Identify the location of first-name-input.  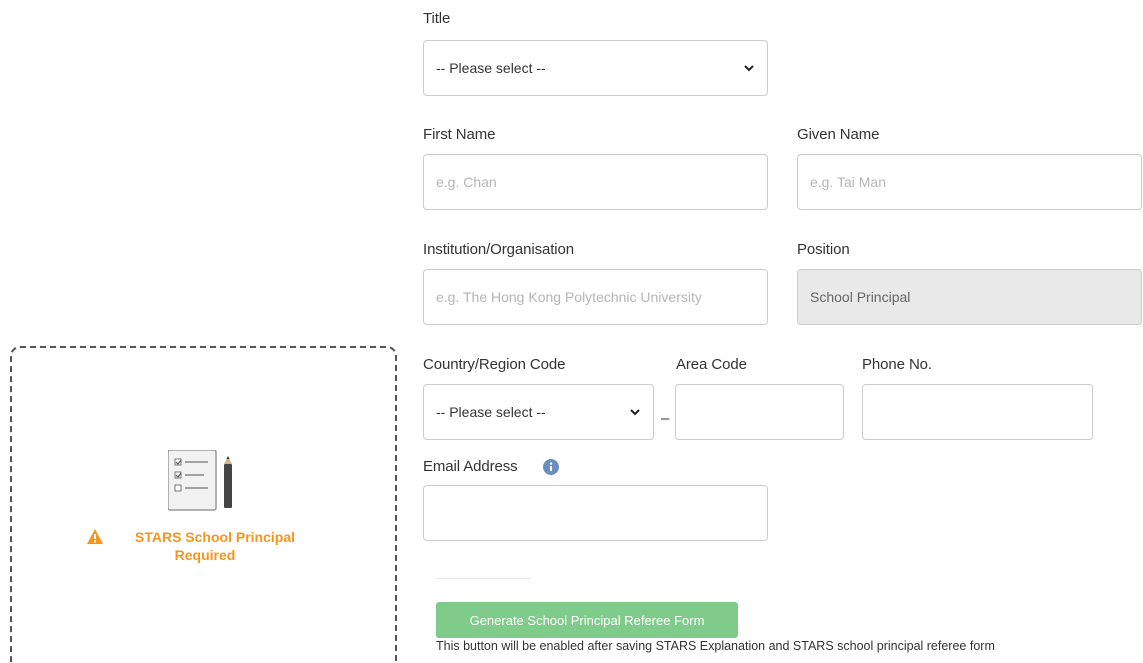
(595, 182).